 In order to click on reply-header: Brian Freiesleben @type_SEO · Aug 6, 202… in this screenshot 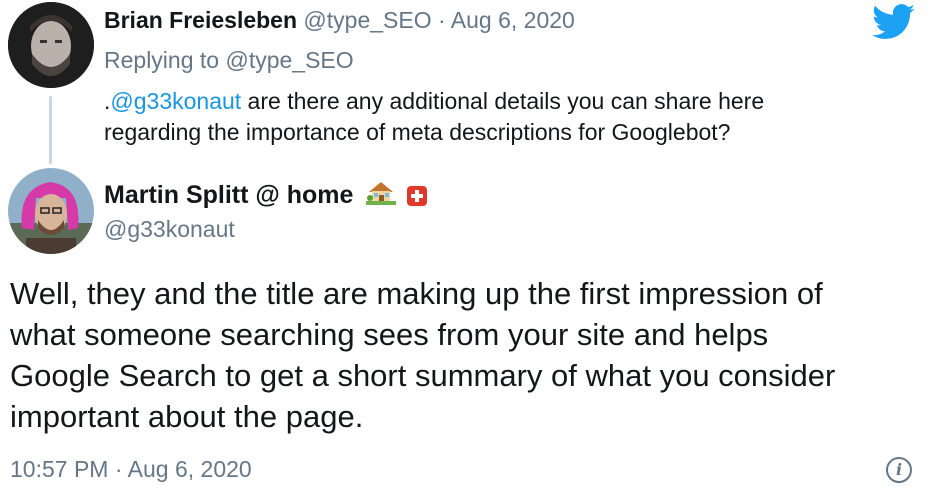, I will do `click(339, 20)`.